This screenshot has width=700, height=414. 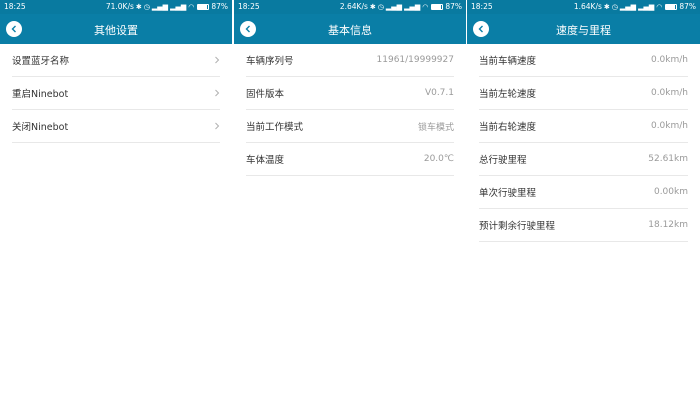 I want to click on row-label: 车体温度, so click(x=265, y=160).